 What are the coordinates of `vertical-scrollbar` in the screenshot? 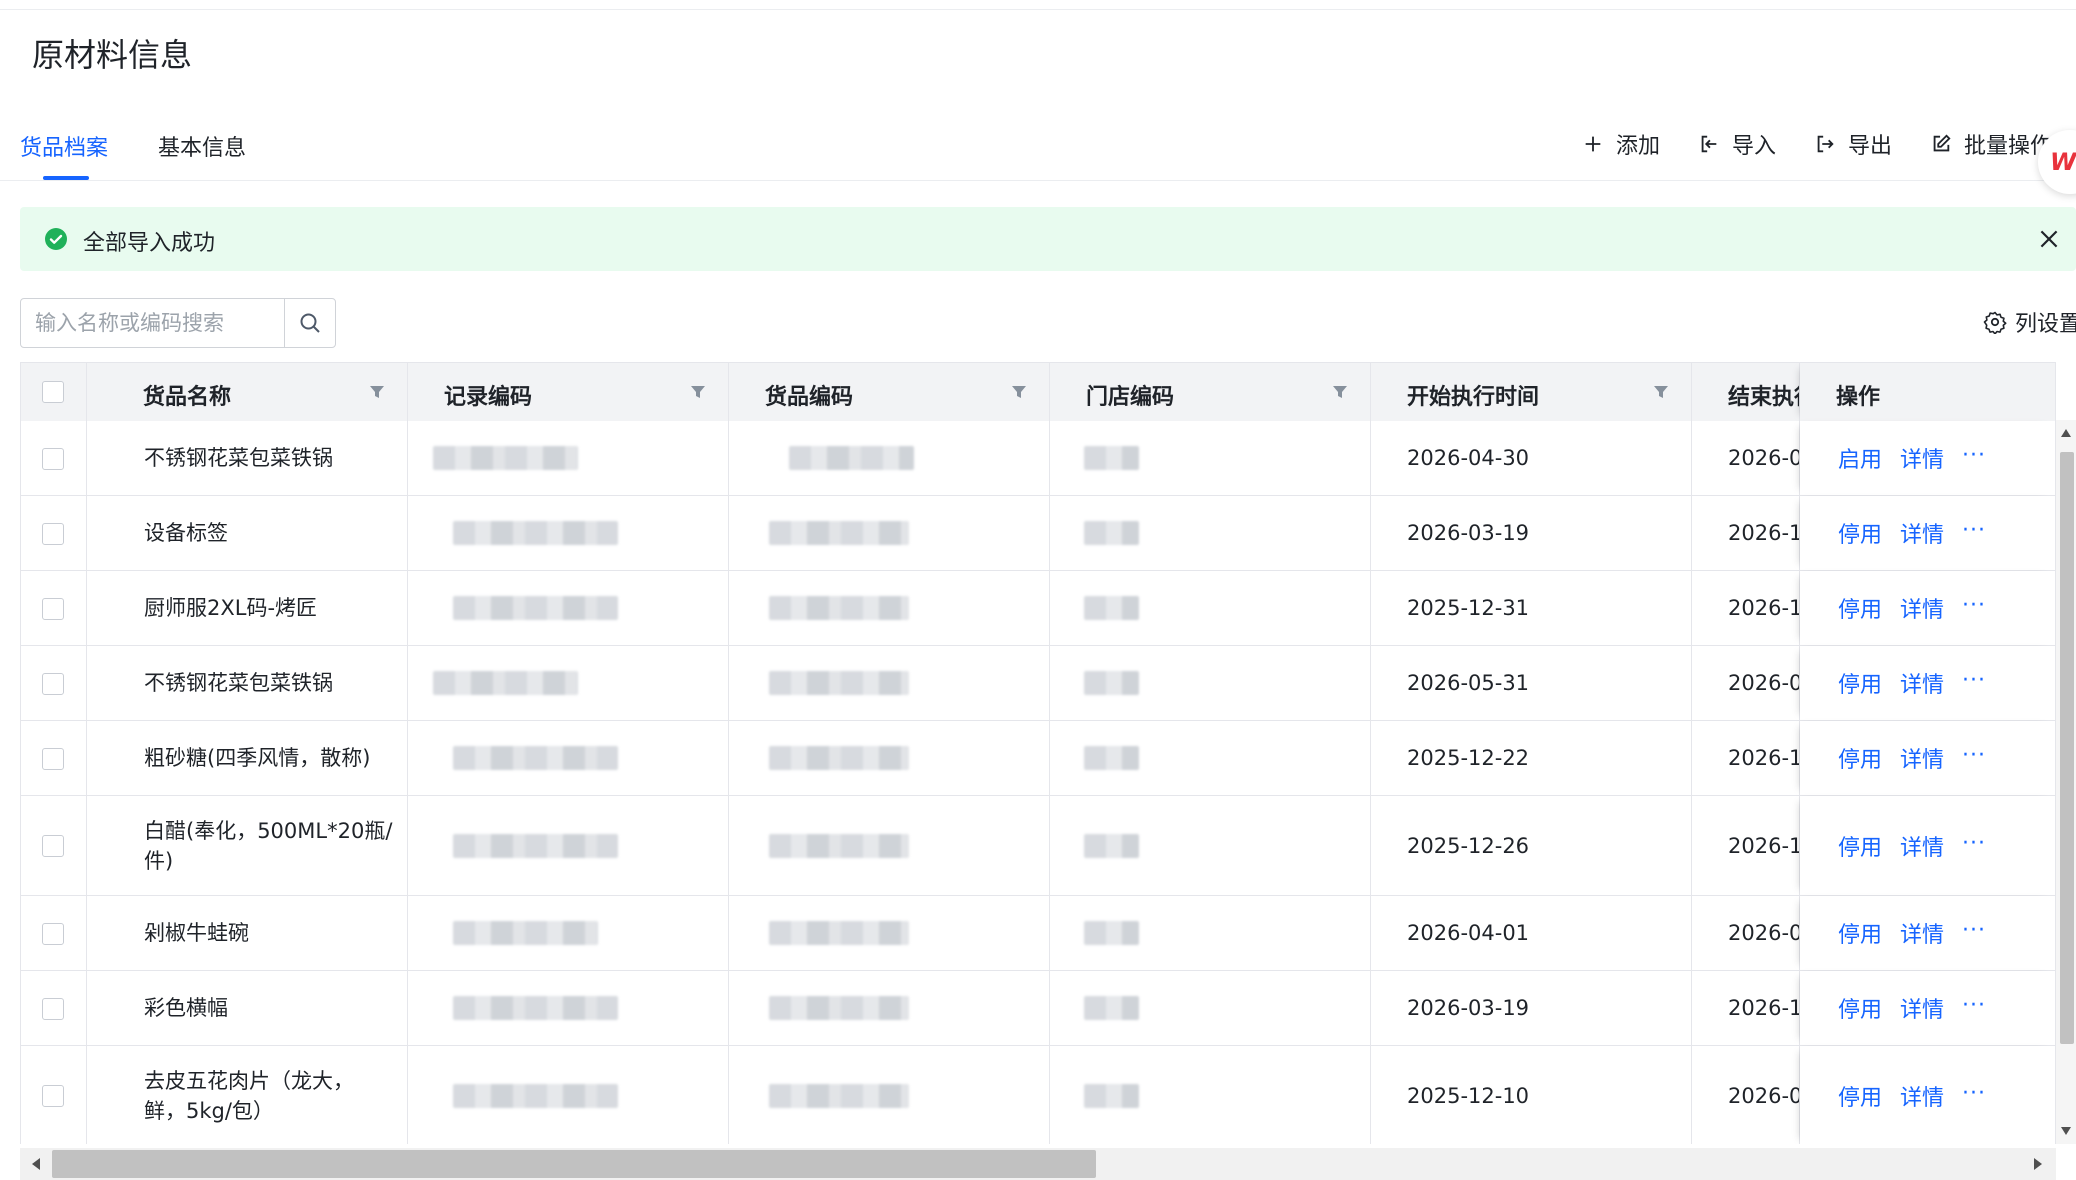 It's located at (2066, 782).